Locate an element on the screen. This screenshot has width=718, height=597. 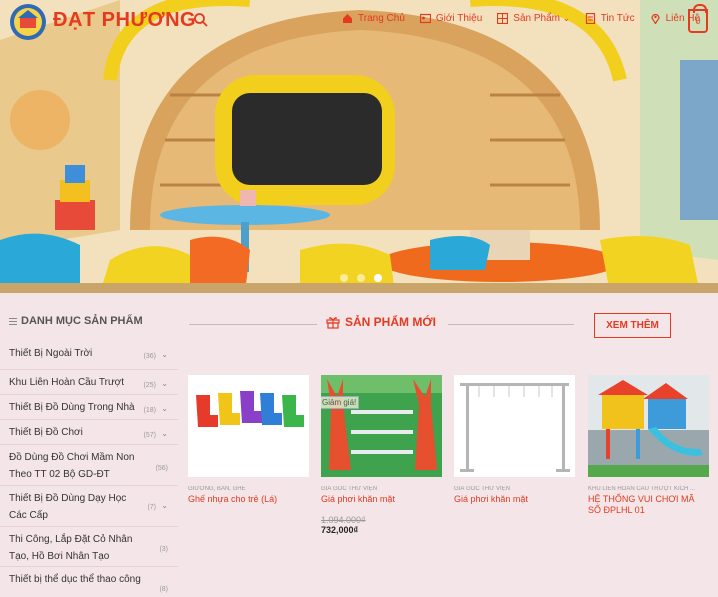
brand-name: ĐẠT PHƯƠNG is located at coordinates (124, 20).